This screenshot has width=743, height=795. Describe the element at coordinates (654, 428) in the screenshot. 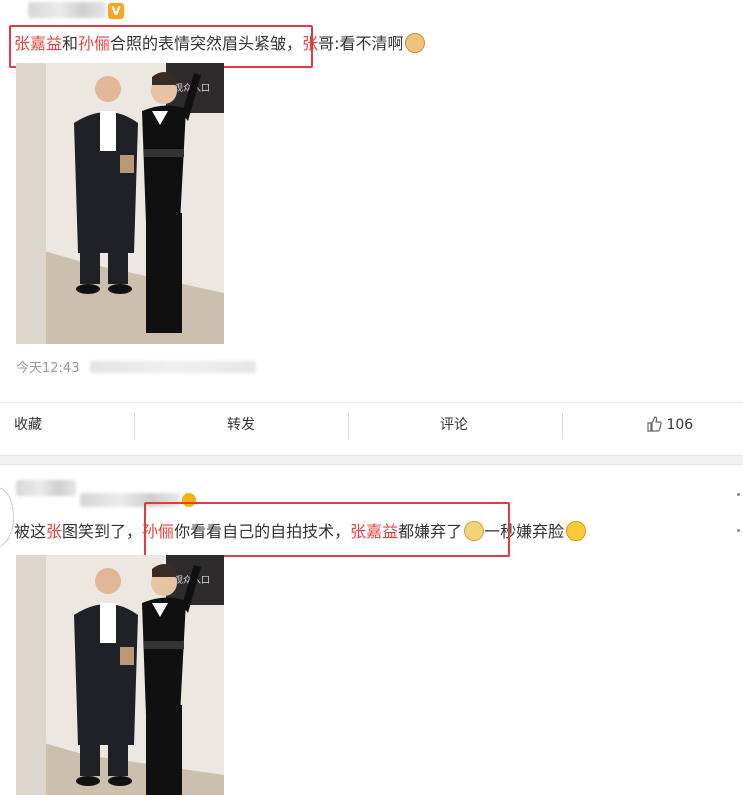

I see `thumbs-up-icon` at that location.